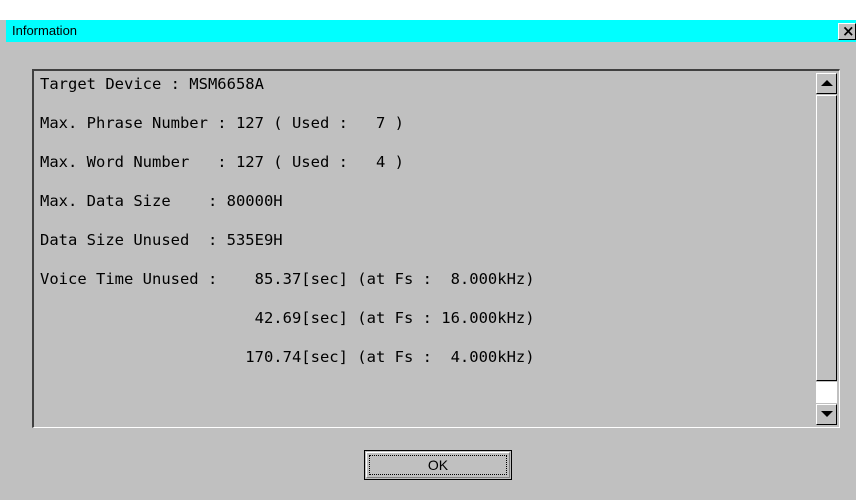 This screenshot has height=500, width=856. What do you see at coordinates (222, 162) in the screenshot?
I see `info-line-max-word: Max. Word Number : 127 ( Used : 4 )` at bounding box center [222, 162].